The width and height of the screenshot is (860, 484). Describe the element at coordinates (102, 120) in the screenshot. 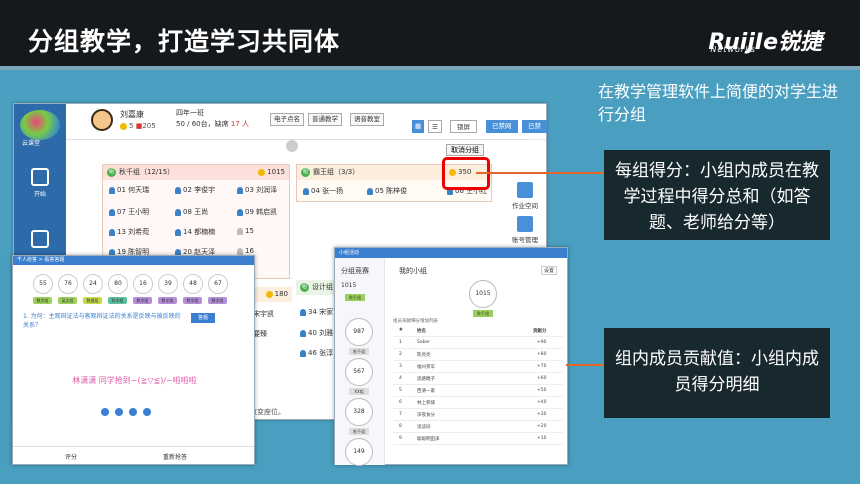

I see `teacher-avatar` at that location.